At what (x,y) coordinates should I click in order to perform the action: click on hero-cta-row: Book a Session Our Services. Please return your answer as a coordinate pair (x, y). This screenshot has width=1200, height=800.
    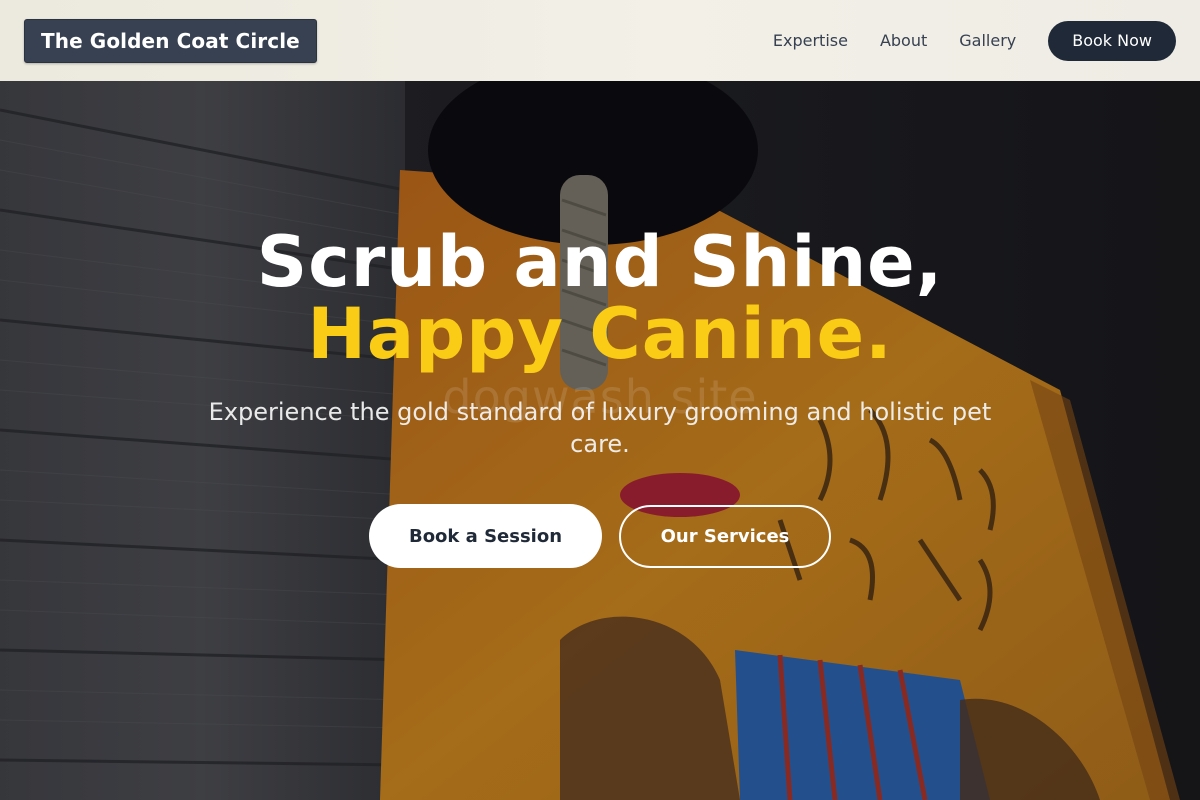
    Looking at the image, I should click on (600, 536).